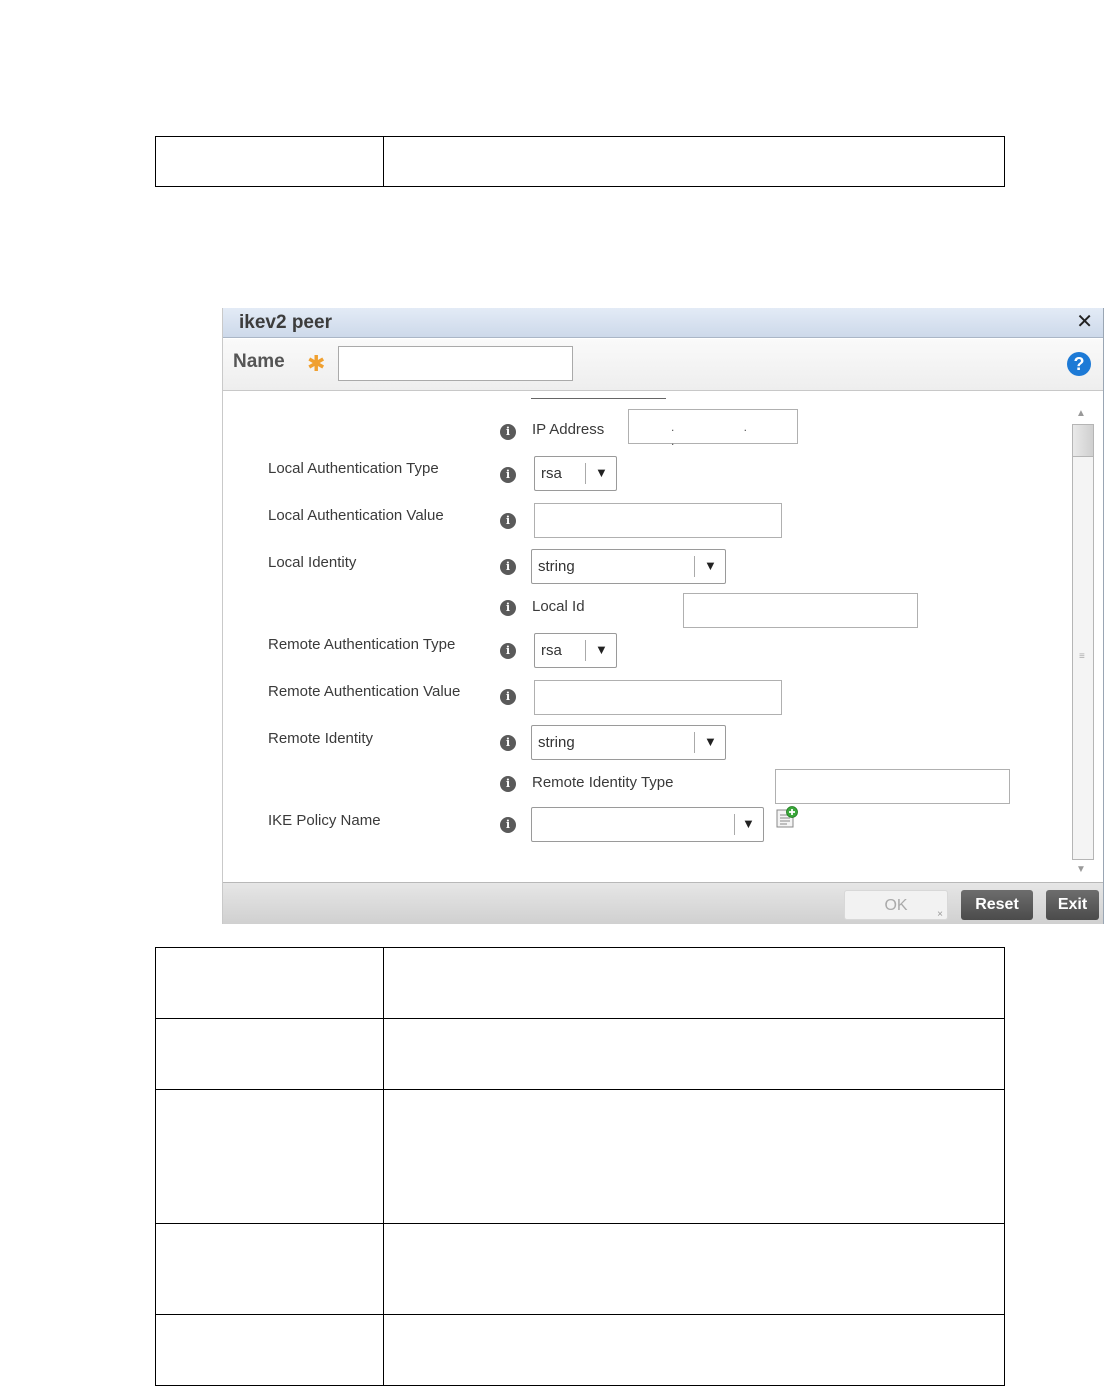 The height and width of the screenshot is (1387, 1107). I want to click on local-identity-label: Local Identity, so click(312, 562).